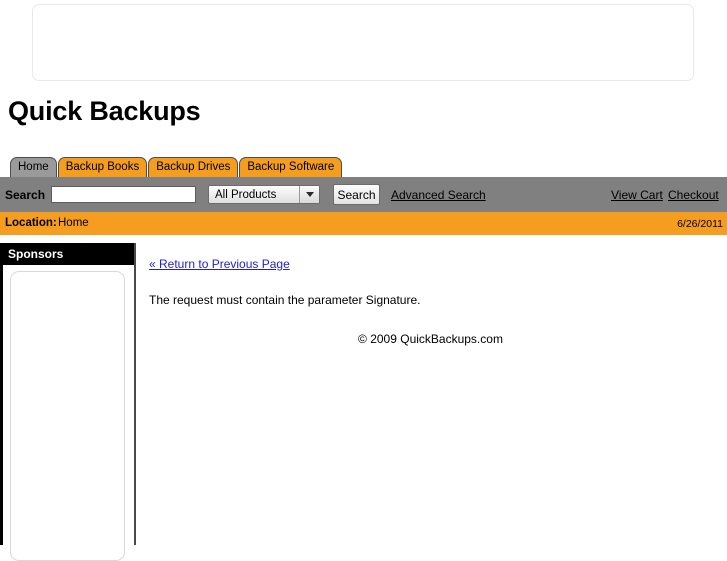 This screenshot has height=561, width=727. I want to click on top-banner-ad-placeholder, so click(363, 42).